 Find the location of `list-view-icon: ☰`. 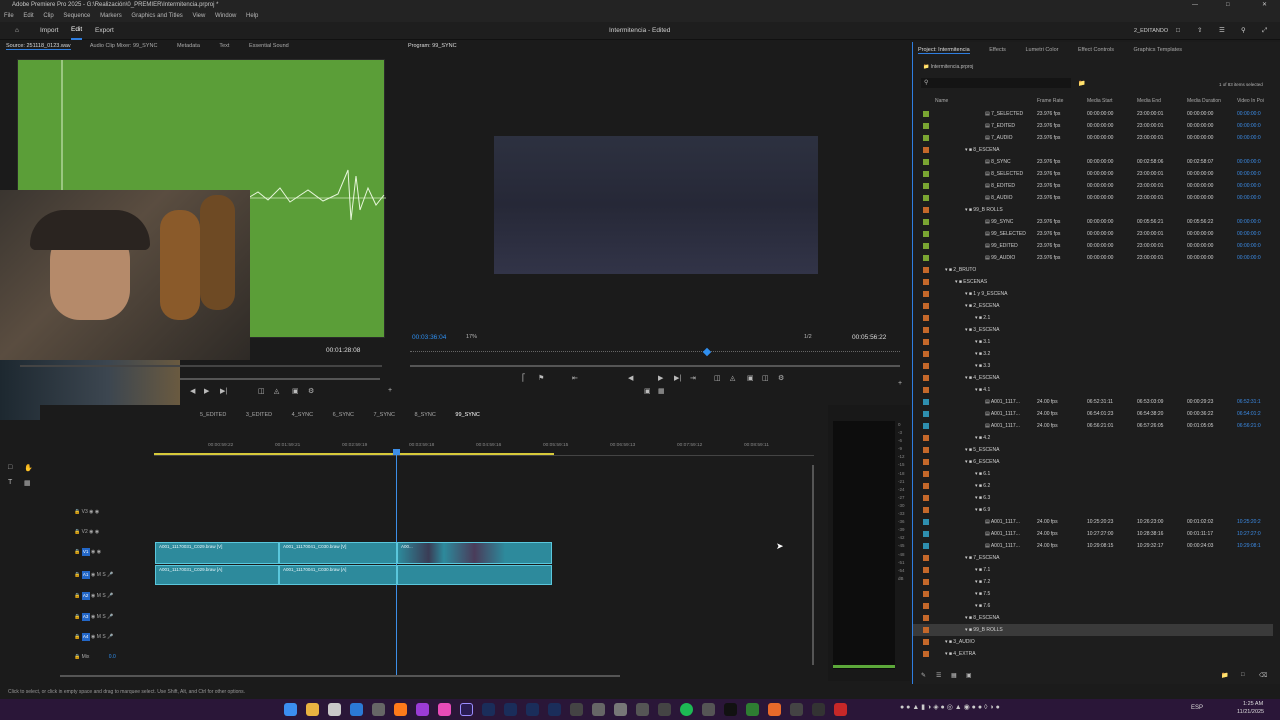

list-view-icon: ☰ is located at coordinates (938, 675).